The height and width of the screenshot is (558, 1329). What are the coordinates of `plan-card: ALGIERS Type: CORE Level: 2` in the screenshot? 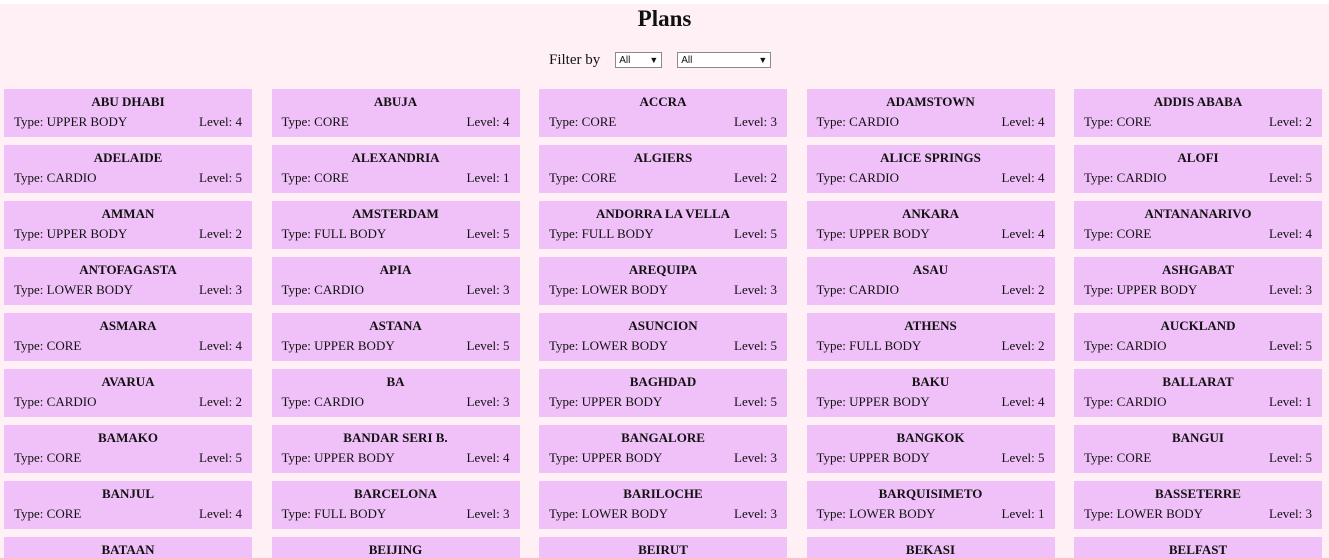 It's located at (663, 169).